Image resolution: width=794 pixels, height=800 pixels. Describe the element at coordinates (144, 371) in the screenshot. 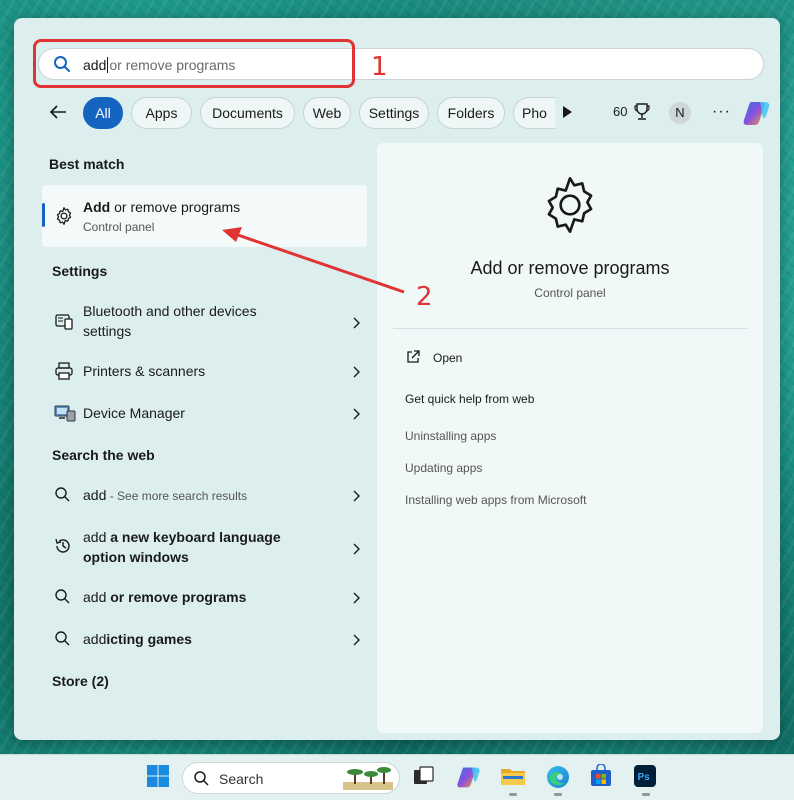

I see `result-label: Printers & scanners` at that location.